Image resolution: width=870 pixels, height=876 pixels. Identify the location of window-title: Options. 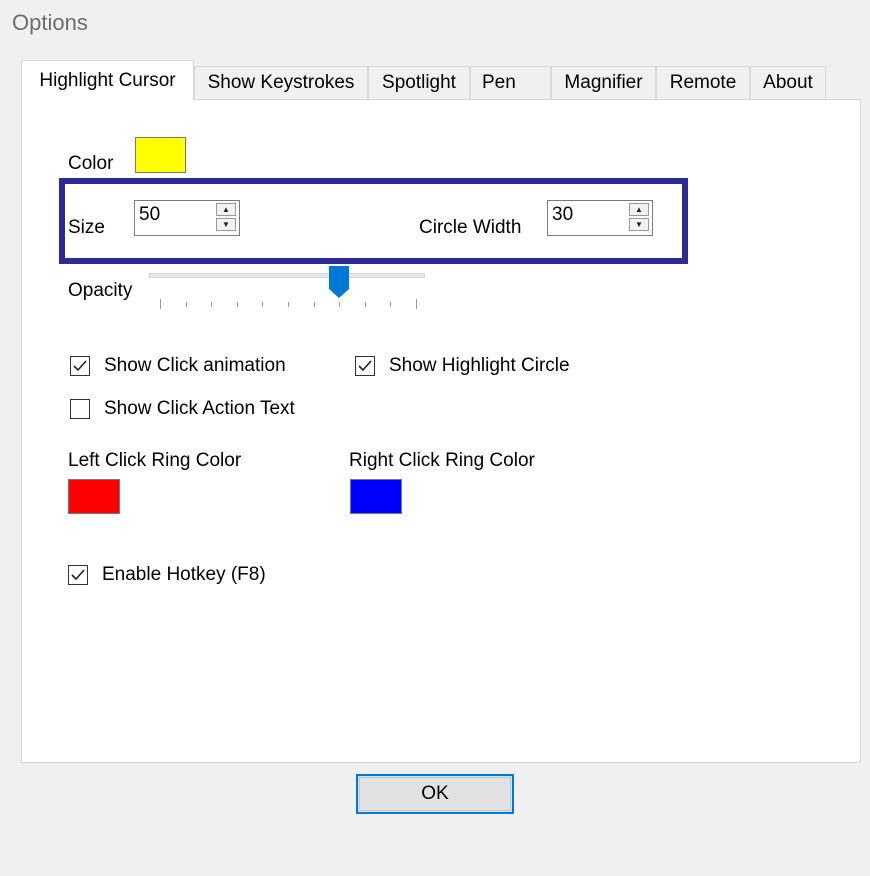
(50, 22).